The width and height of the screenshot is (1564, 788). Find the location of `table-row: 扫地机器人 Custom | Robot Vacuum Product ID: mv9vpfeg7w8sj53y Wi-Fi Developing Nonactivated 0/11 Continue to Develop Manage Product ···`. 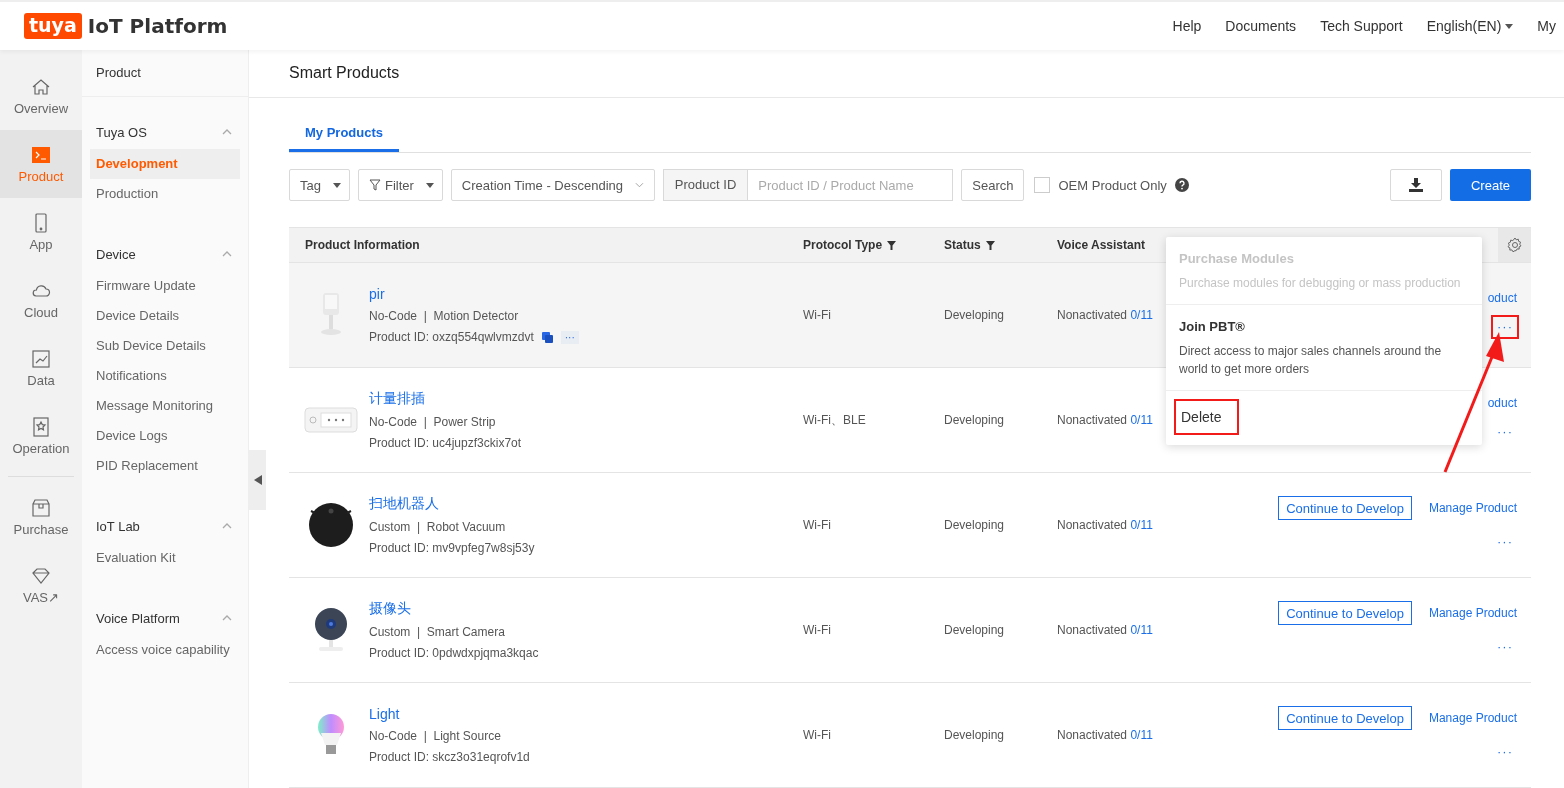

table-row: 扫地机器人 Custom | Robot Vacuum Product ID: mv9vpfeg7w8sj53y Wi-Fi Developing Nonactivated 0/11 Continue to Develop Manage Product ··· is located at coordinates (910, 525).